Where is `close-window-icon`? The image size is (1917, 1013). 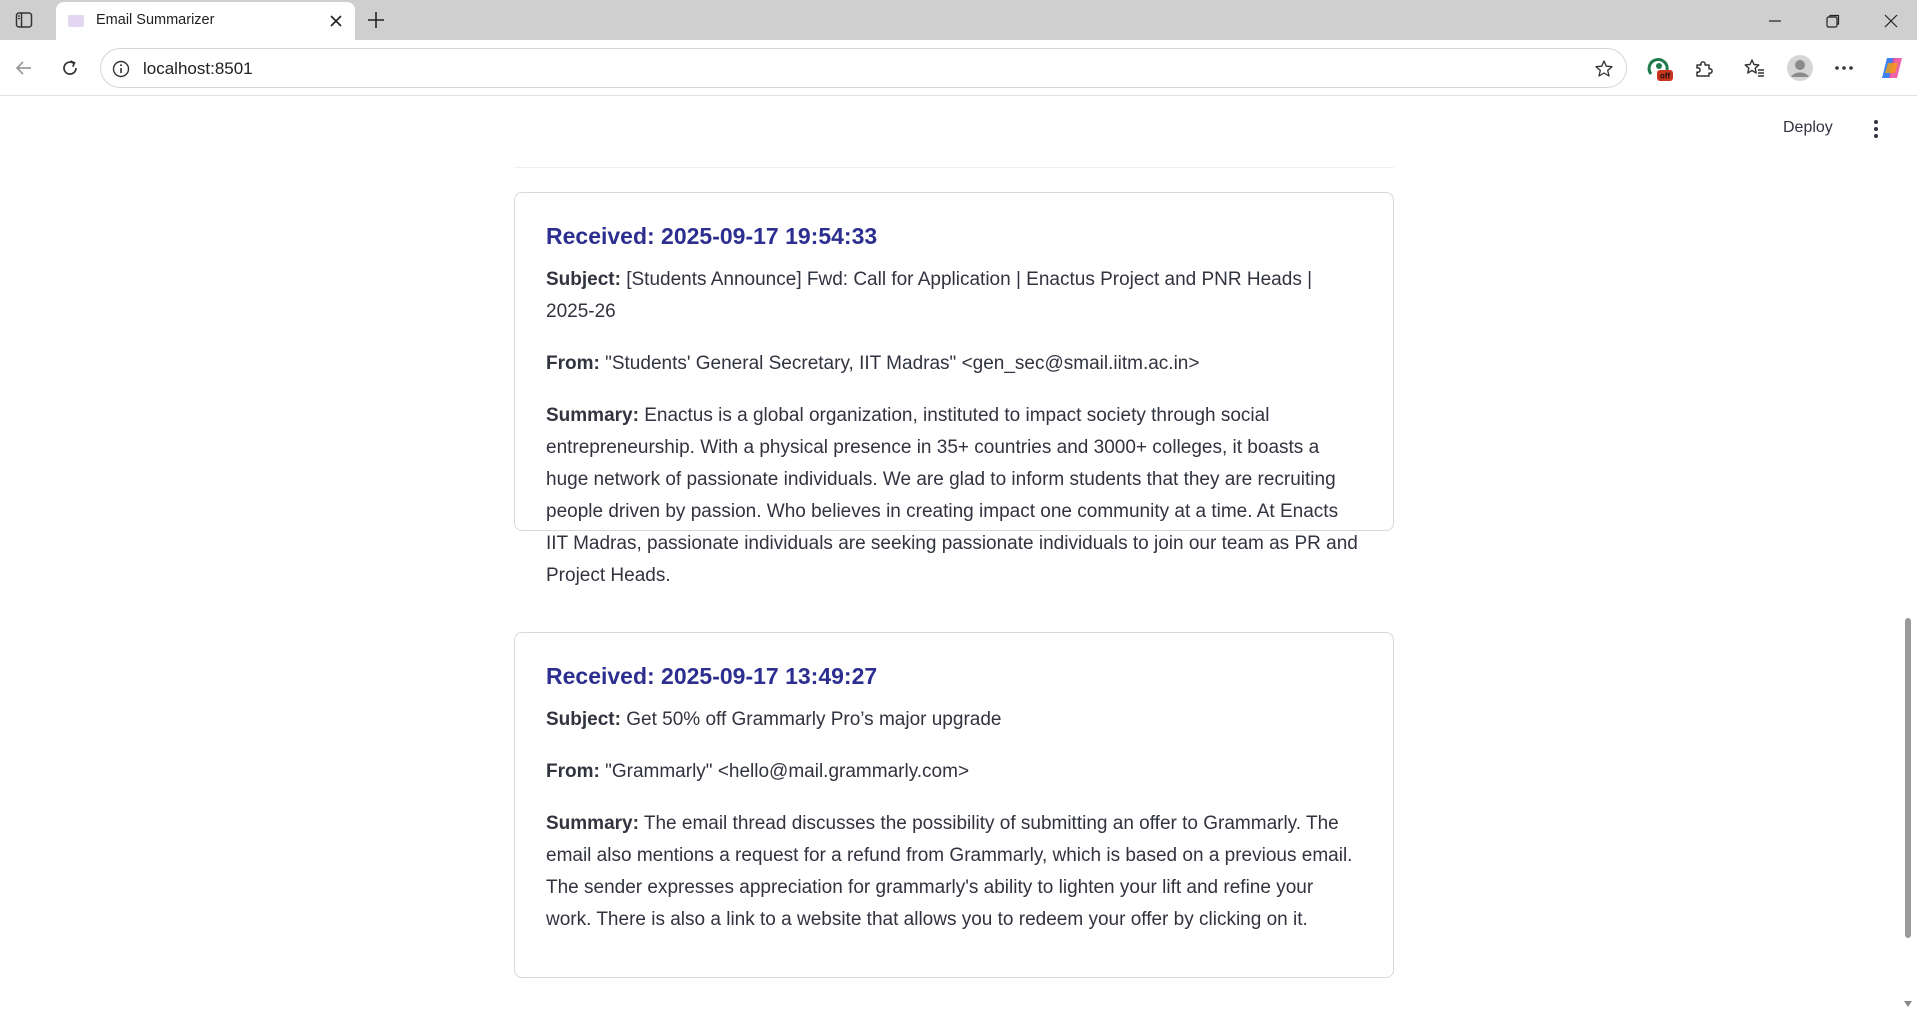
close-window-icon is located at coordinates (1891, 21).